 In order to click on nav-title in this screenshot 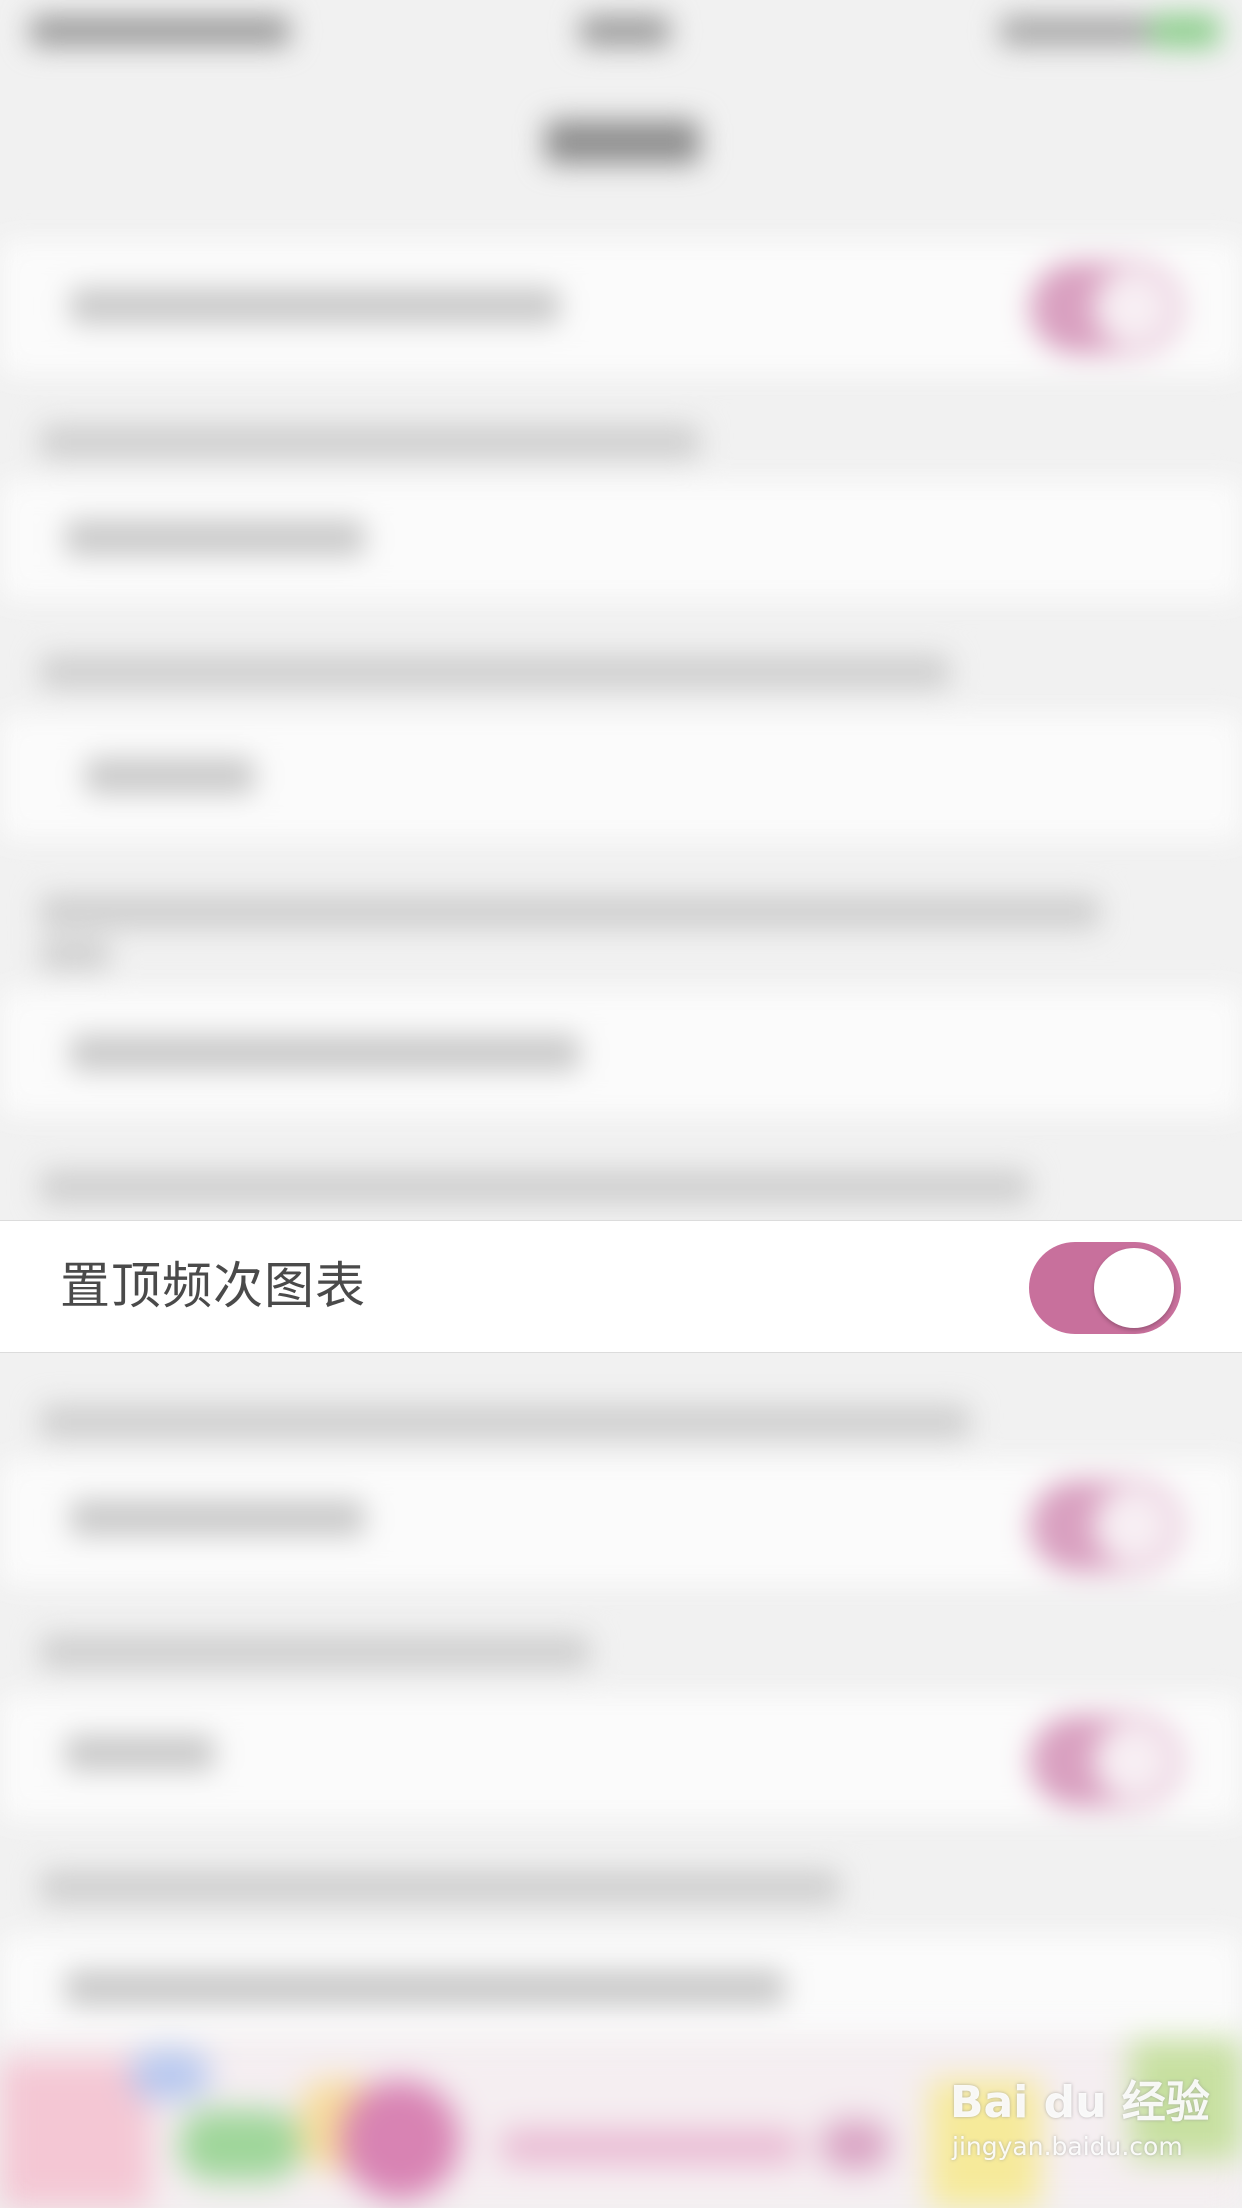, I will do `click(622, 142)`.